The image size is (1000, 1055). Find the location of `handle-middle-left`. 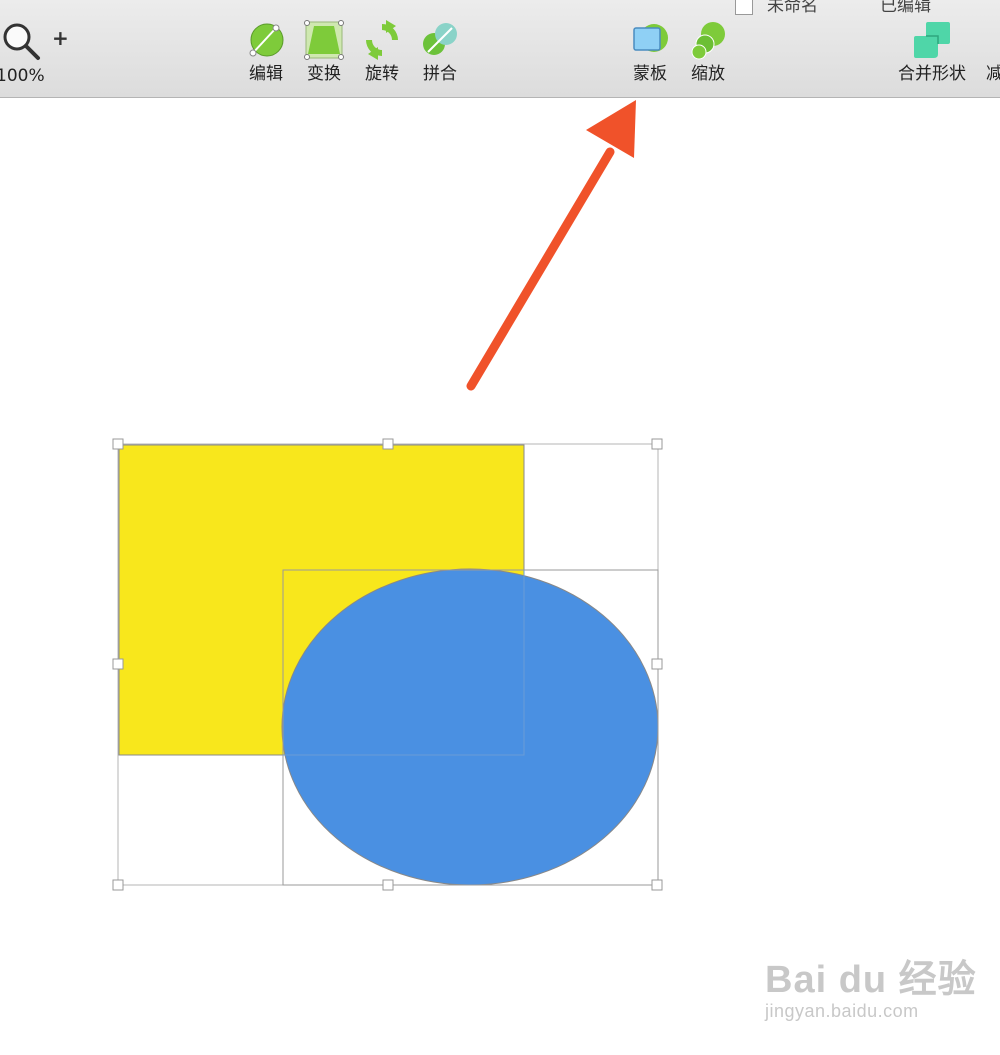

handle-middle-left is located at coordinates (118, 664).